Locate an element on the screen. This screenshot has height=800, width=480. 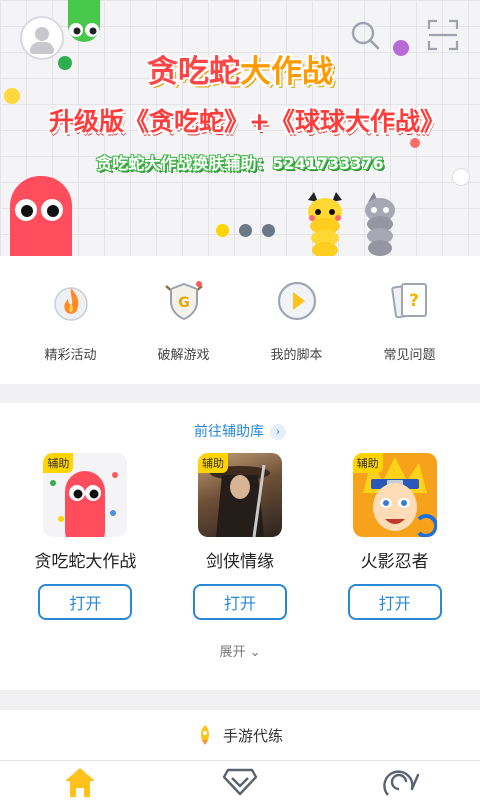
app-card: 辅助 火影忍者 打开 is located at coordinates (395, 536).